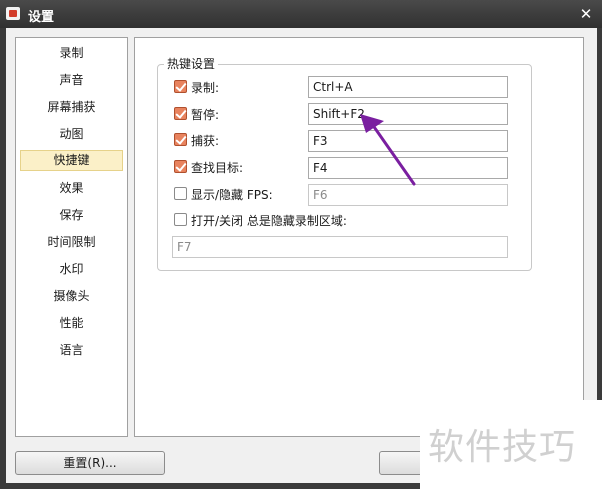 This screenshot has width=602, height=489. I want to click on watermark-text: 软件技巧, so click(502, 447).